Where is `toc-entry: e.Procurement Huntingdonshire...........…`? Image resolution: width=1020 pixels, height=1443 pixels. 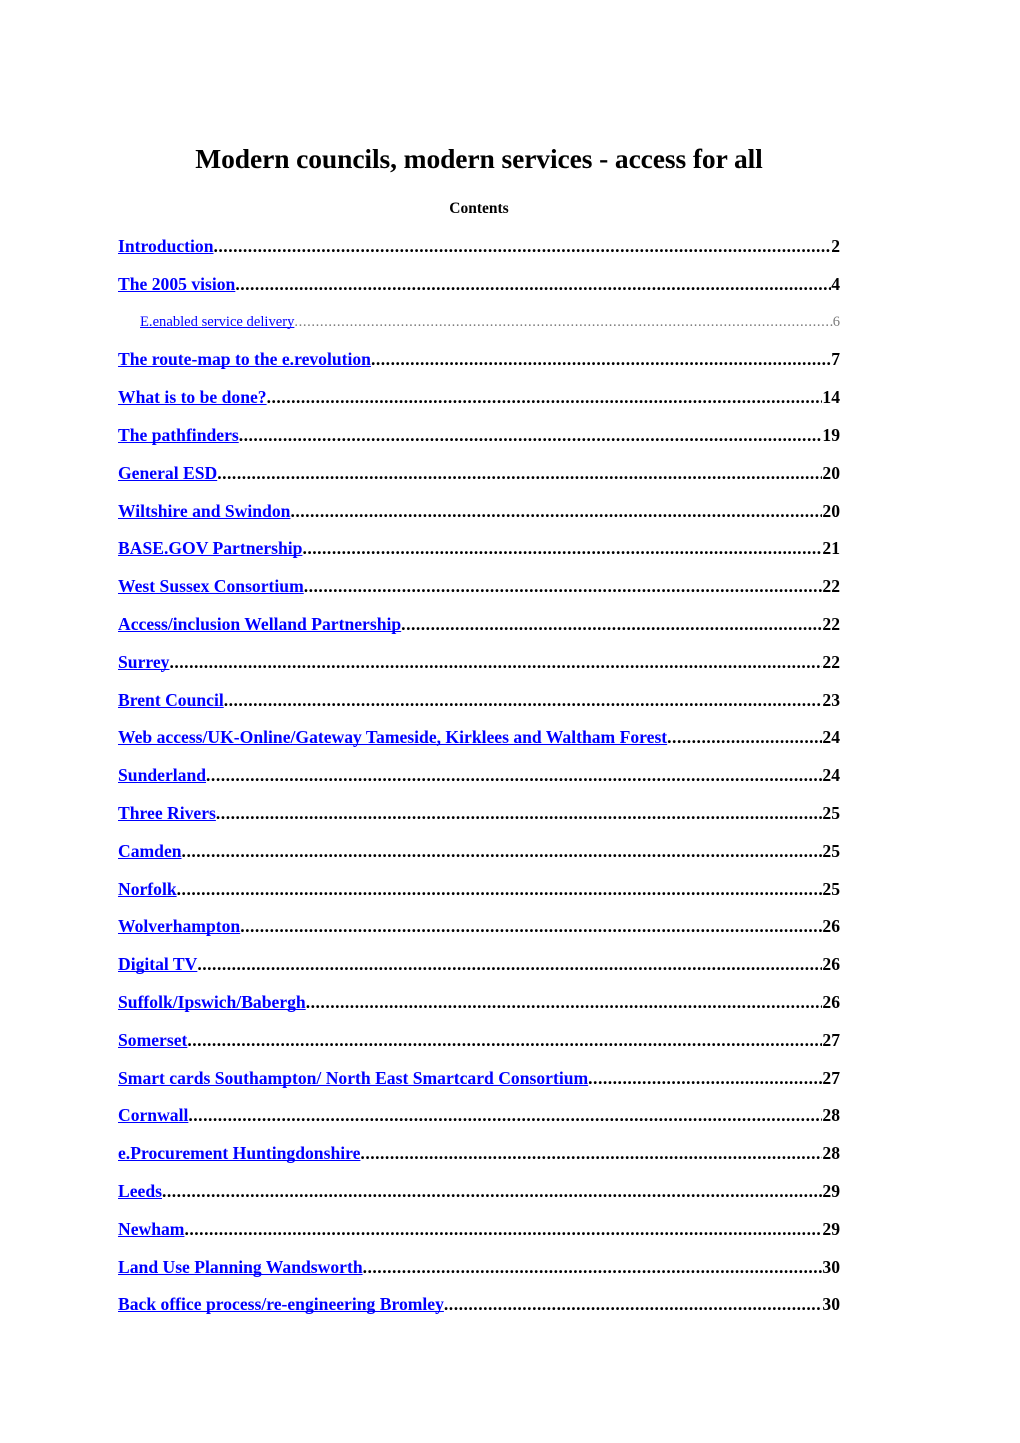
toc-entry: e.Procurement Huntingdonshire...........… is located at coordinates (479, 1160).